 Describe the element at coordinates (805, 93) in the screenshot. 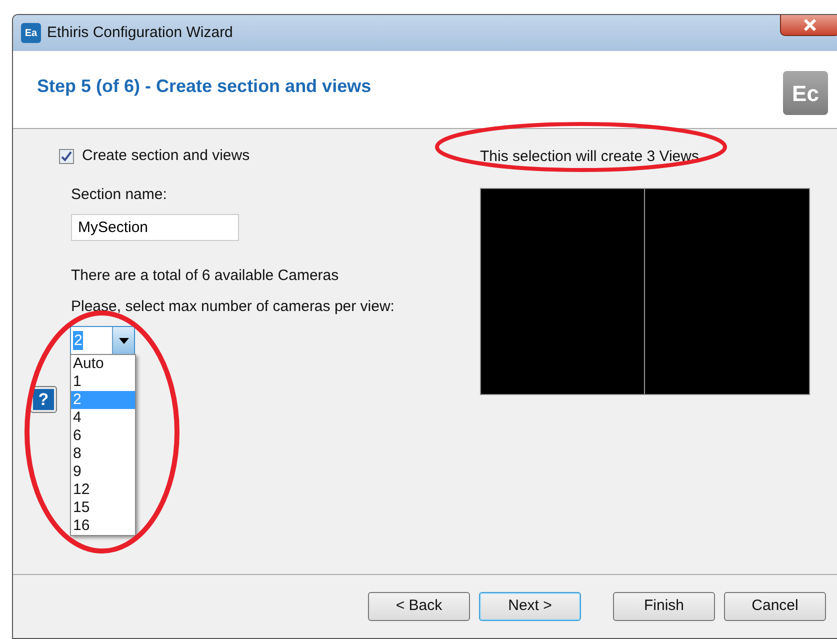

I see `app-logo: Ec` at that location.